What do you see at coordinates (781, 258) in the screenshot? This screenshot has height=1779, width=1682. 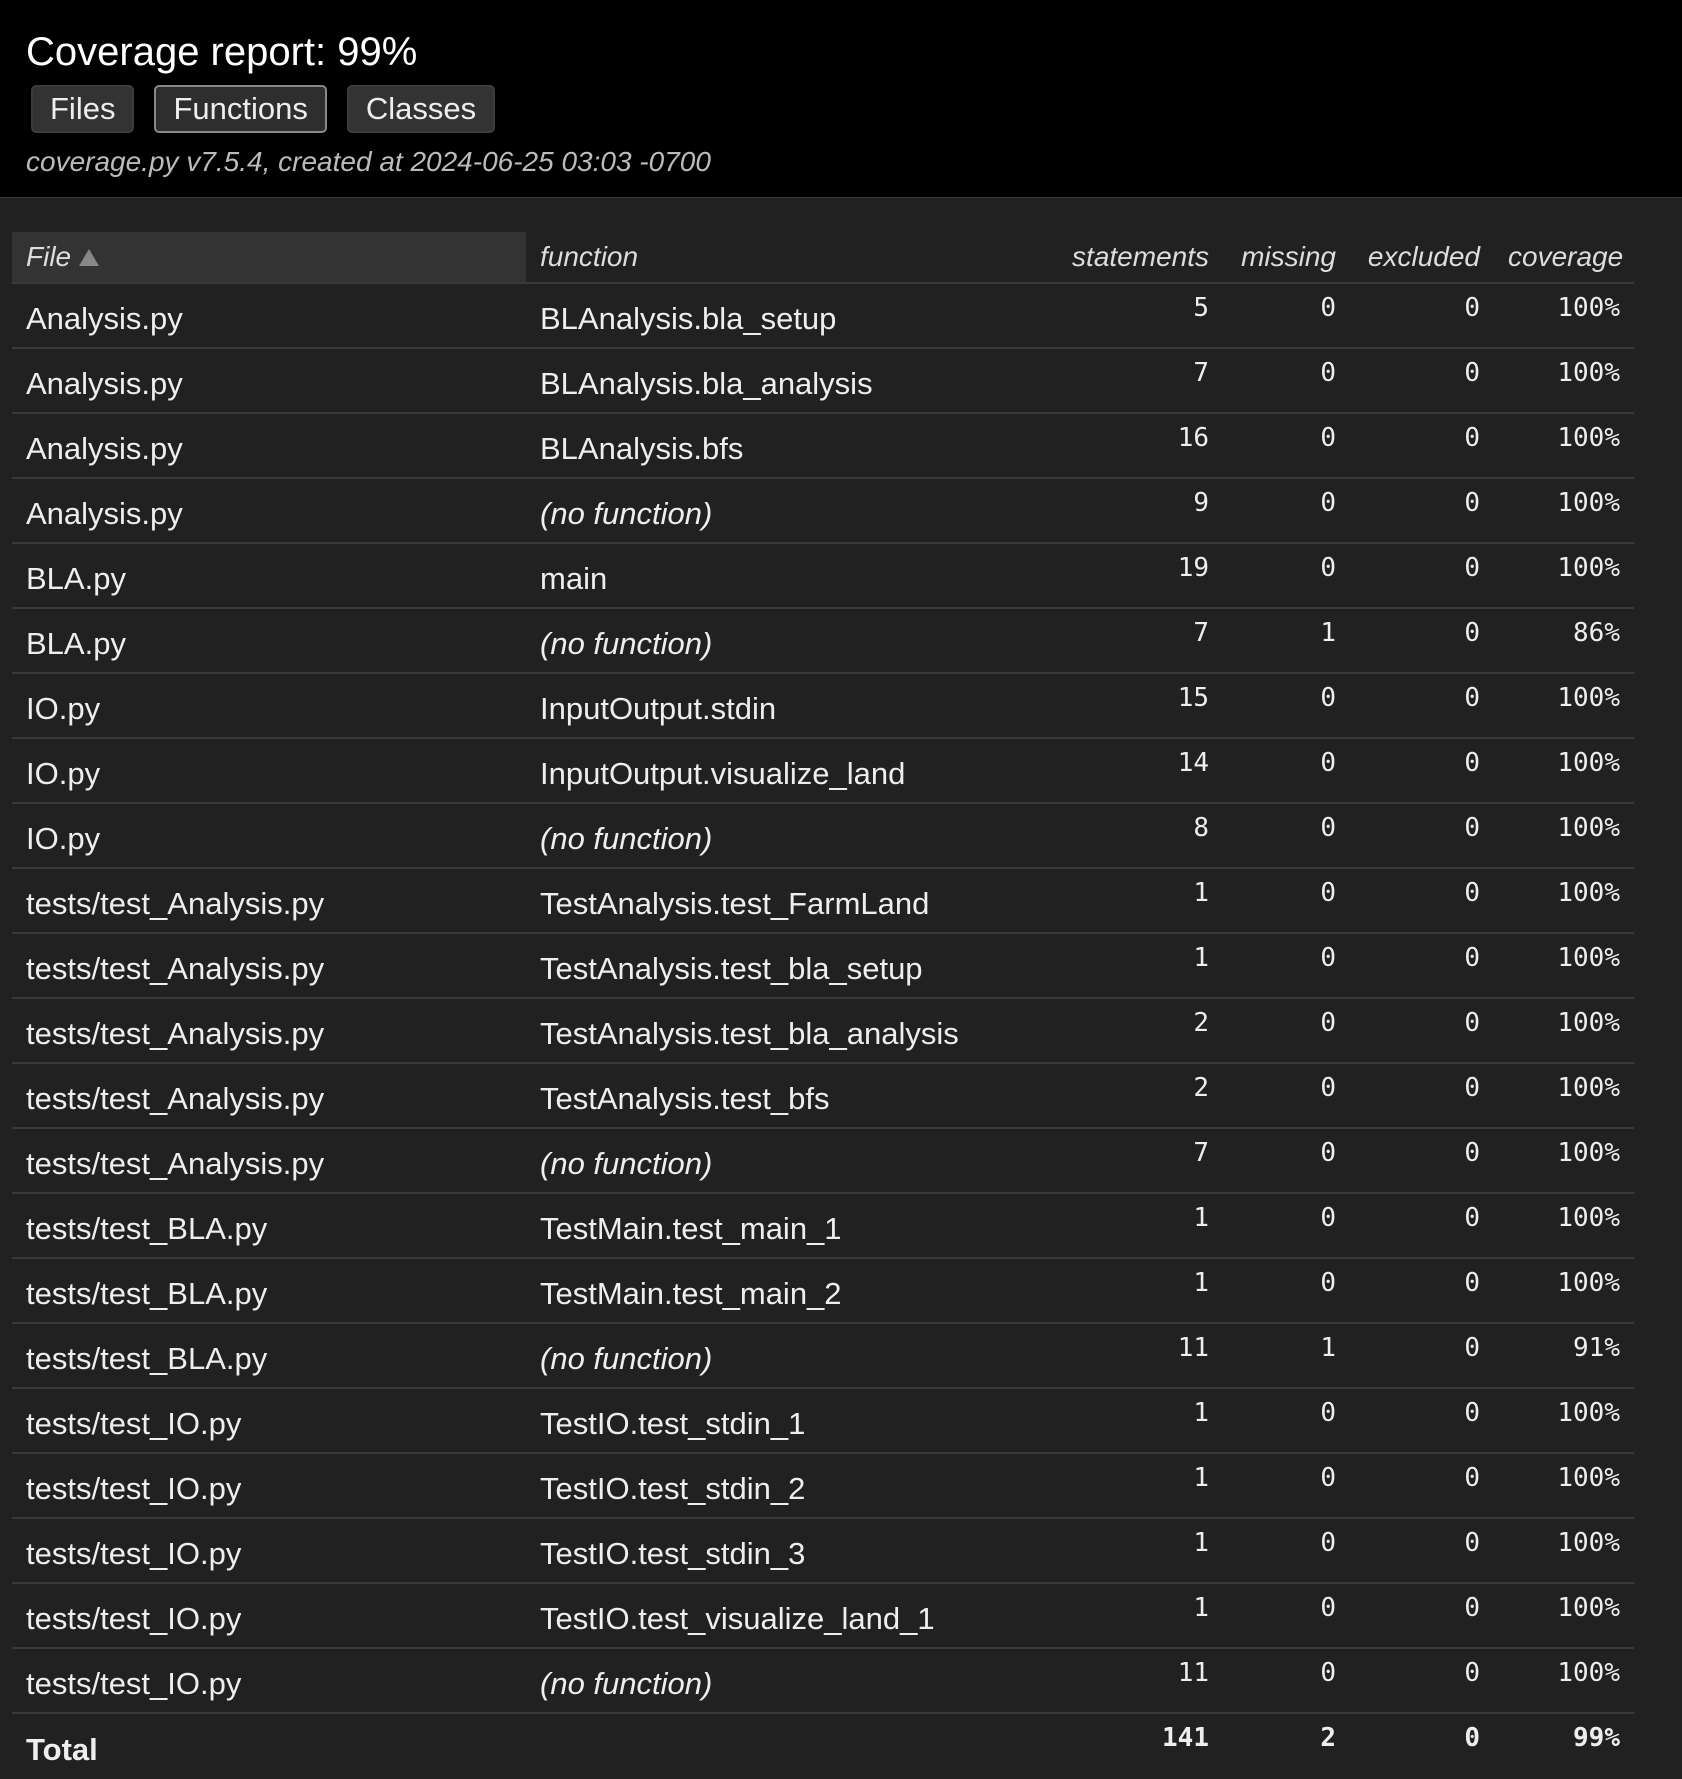 I see `column-header-function: function` at bounding box center [781, 258].